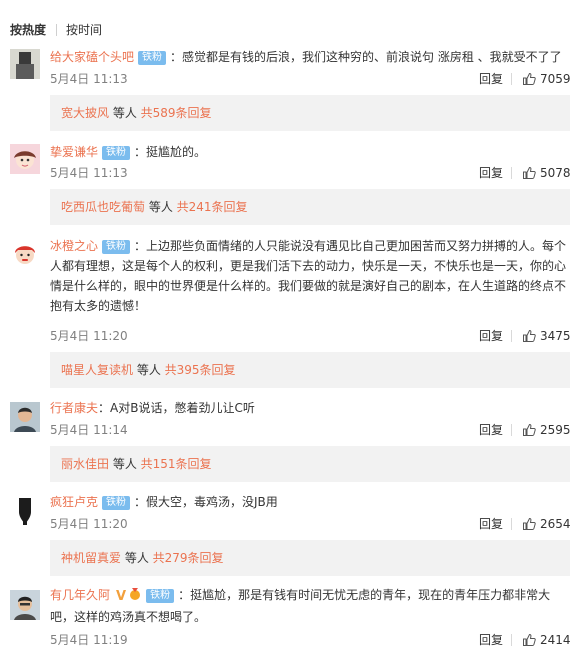  What do you see at coordinates (28, 30) in the screenshot?
I see `sort-by-hot-tab: 按热度` at bounding box center [28, 30].